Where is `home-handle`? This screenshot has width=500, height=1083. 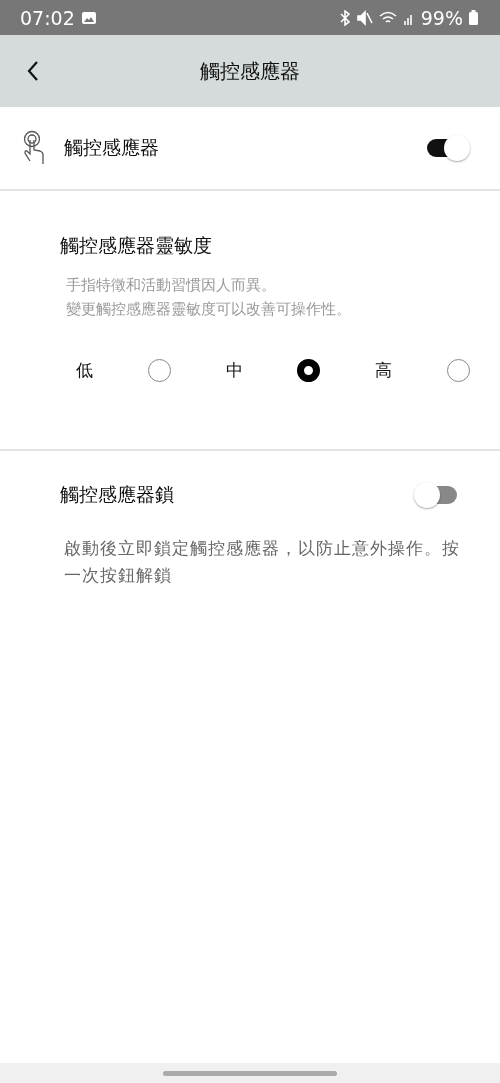 home-handle is located at coordinates (250, 1073).